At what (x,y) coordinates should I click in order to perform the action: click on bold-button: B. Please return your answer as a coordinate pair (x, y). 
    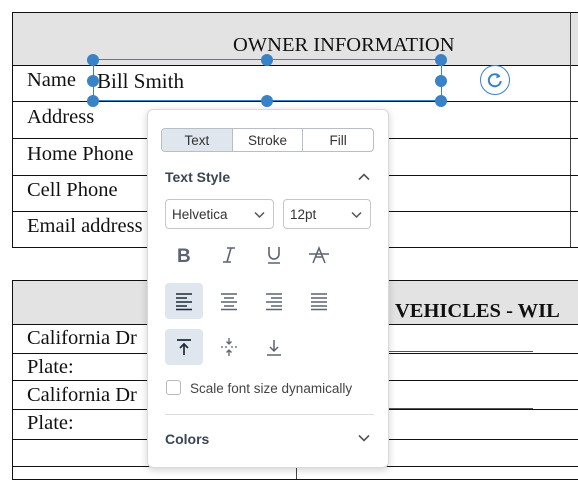
    Looking at the image, I should click on (184, 255).